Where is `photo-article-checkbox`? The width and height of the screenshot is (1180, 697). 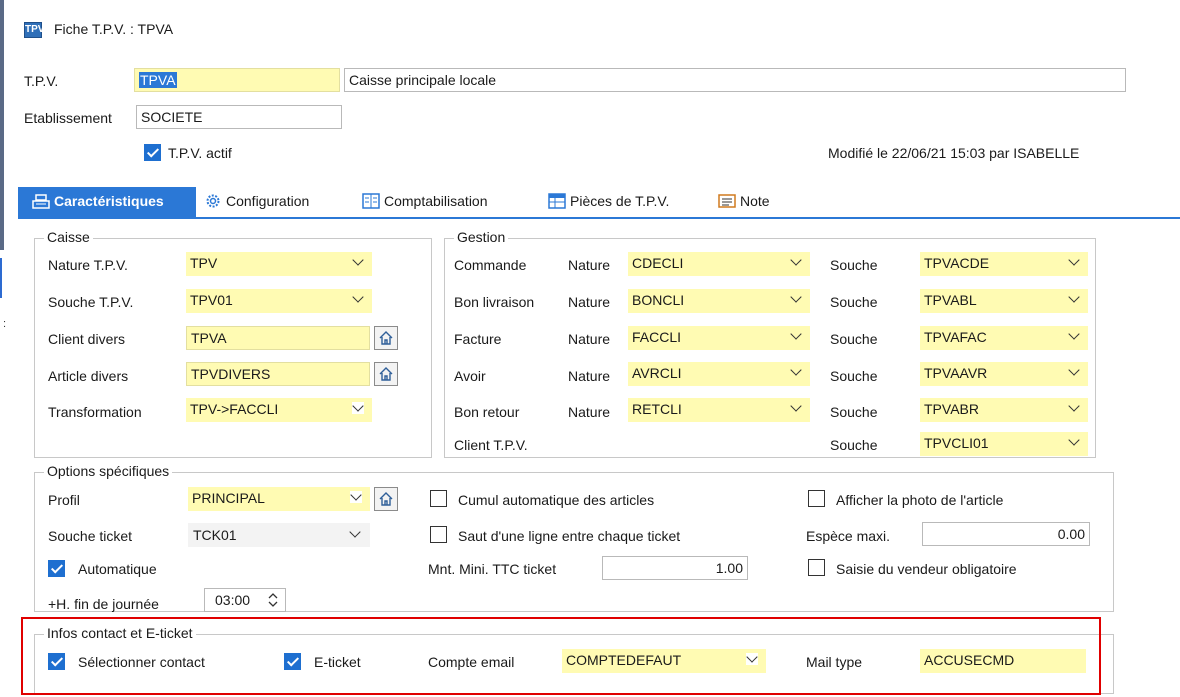
photo-article-checkbox is located at coordinates (816, 498).